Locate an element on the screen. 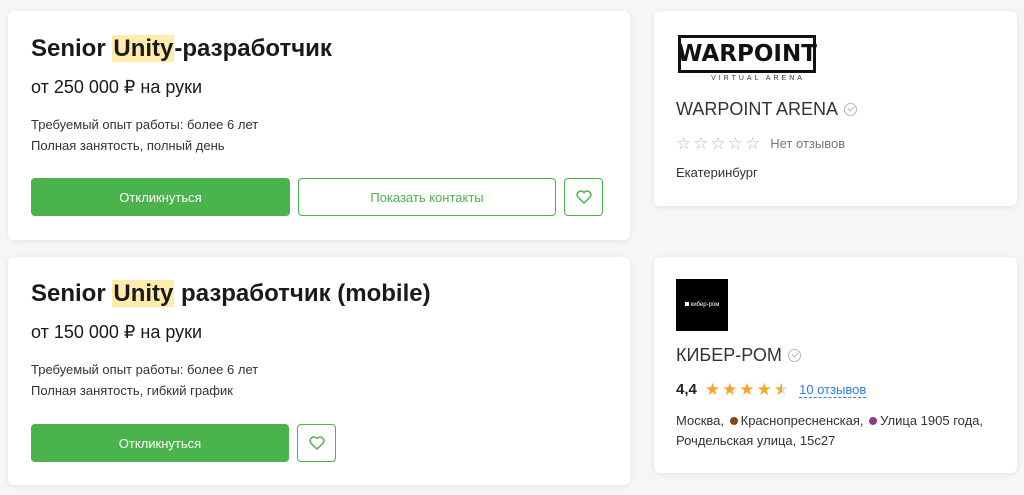 The height and width of the screenshot is (495, 1024). vacancy-title-suffix: разработчик (mobile) is located at coordinates (302, 293).